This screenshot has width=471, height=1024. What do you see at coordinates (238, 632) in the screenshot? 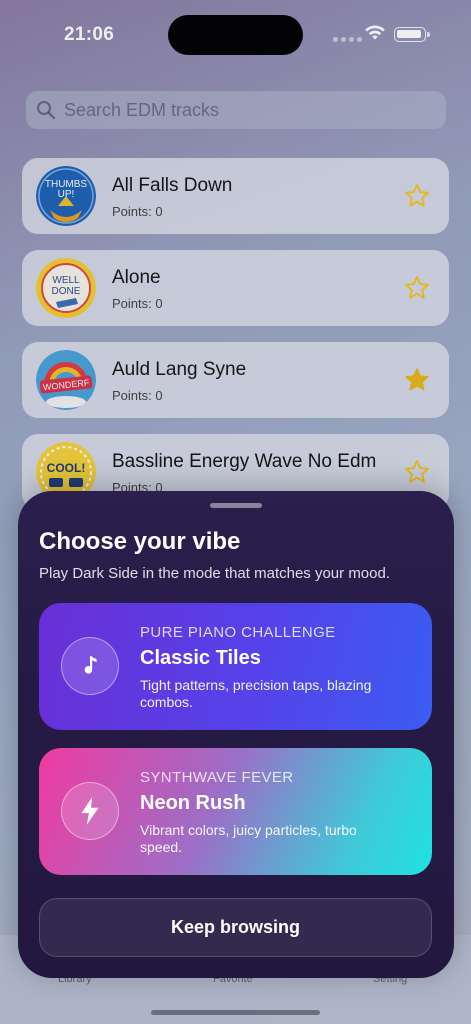
I see `mode-kicker: PURE PIANO CHALLENGE` at bounding box center [238, 632].